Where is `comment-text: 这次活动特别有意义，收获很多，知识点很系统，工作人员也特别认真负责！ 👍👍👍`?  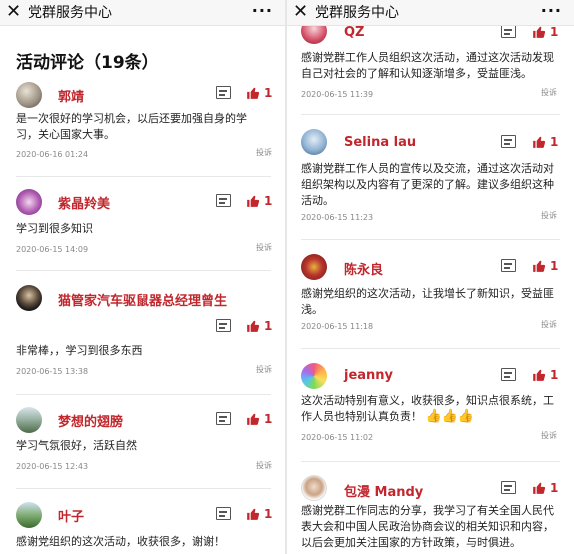 comment-text: 这次活动特别有意义，收获很多，知识点很系统，工作人员也特别认真负责！ 👍👍👍 is located at coordinates (431, 409).